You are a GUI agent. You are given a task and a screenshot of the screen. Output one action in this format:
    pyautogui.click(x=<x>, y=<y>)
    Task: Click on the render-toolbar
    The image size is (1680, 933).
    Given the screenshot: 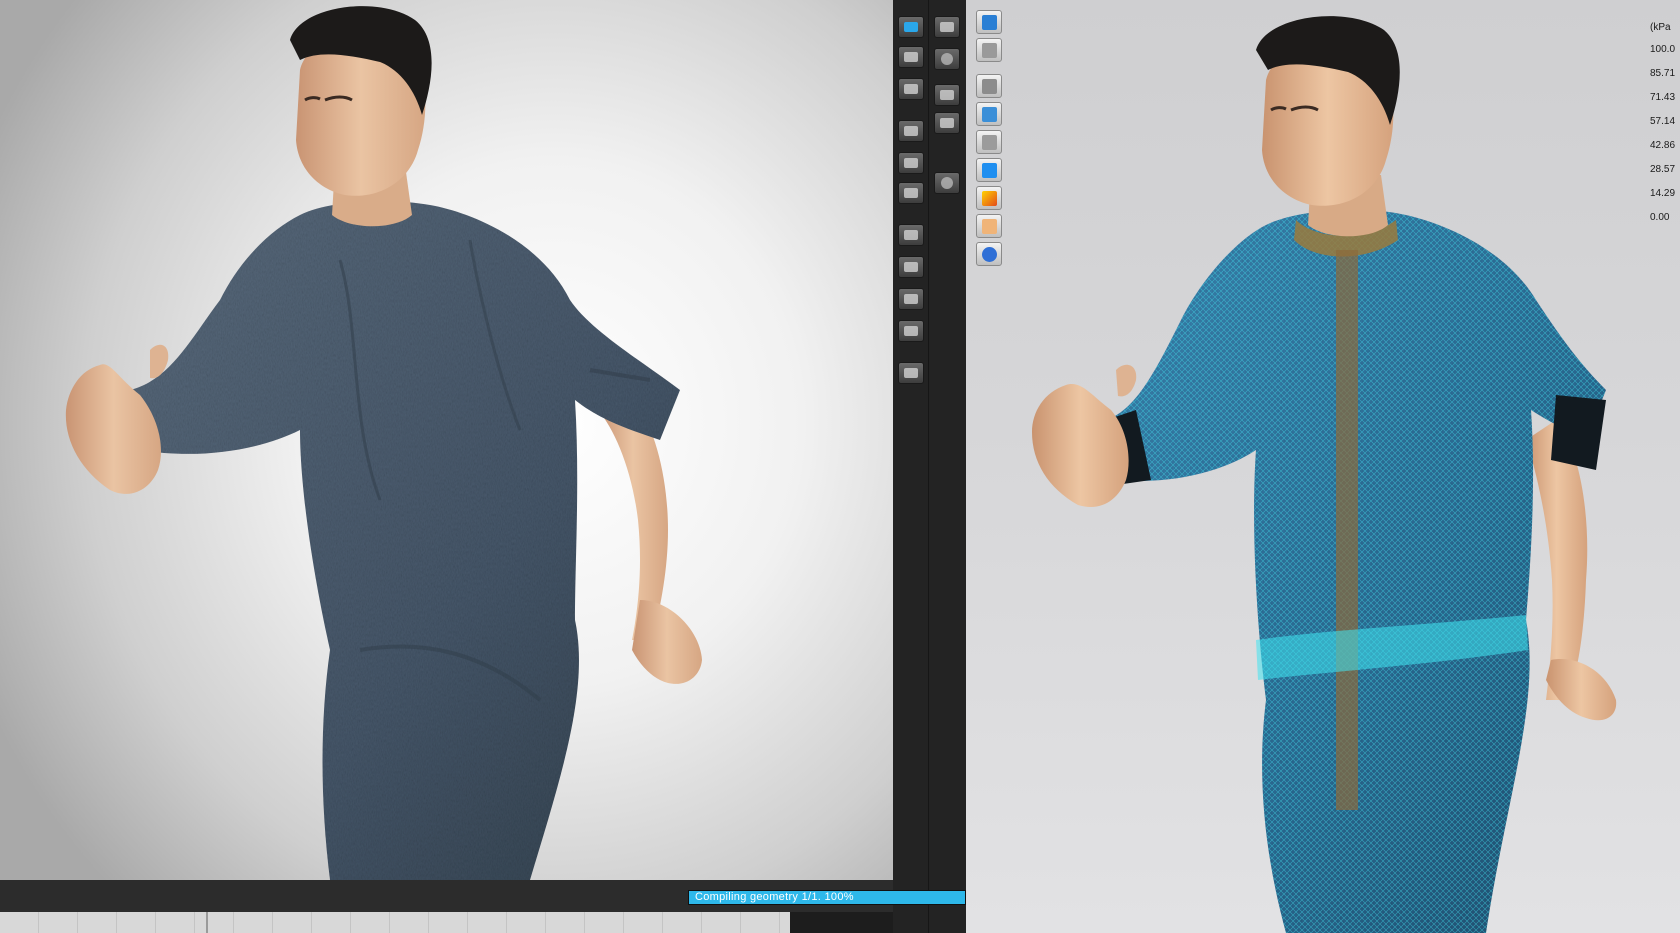 What is the action you would take?
    pyautogui.click(x=929, y=466)
    